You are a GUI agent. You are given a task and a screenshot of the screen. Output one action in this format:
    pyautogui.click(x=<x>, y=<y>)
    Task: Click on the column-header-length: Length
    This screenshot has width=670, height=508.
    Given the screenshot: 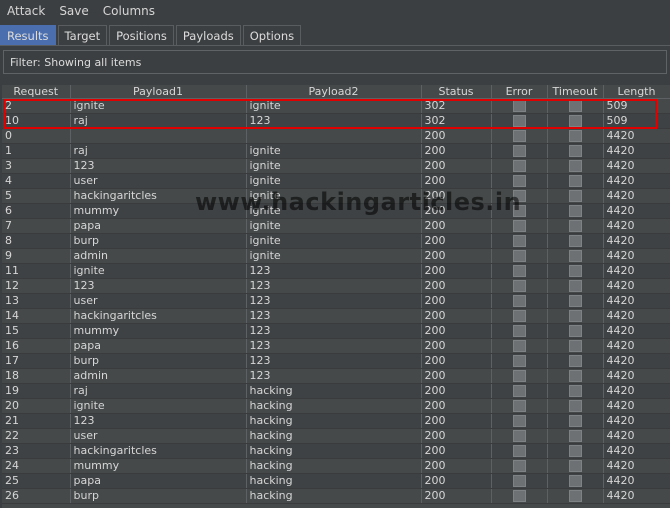 What is the action you would take?
    pyautogui.click(x=636, y=92)
    